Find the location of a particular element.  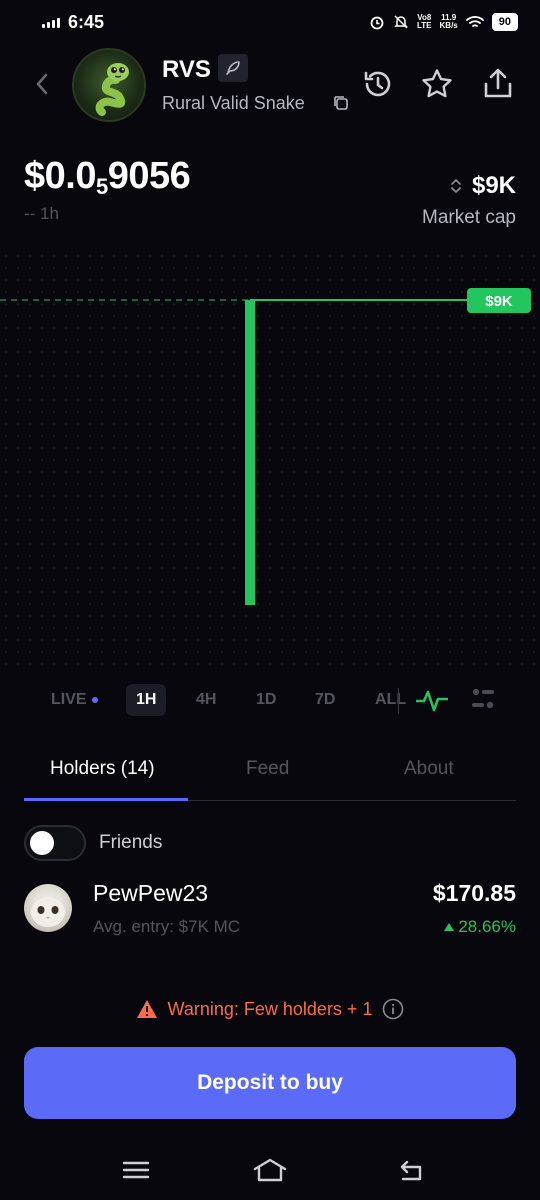

info-icon is located at coordinates (393, 1009).